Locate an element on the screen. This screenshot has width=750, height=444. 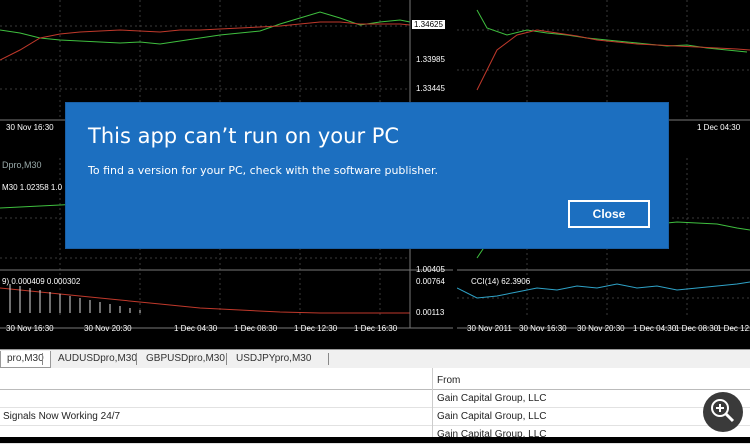
magnifier-button is located at coordinates (723, 412).